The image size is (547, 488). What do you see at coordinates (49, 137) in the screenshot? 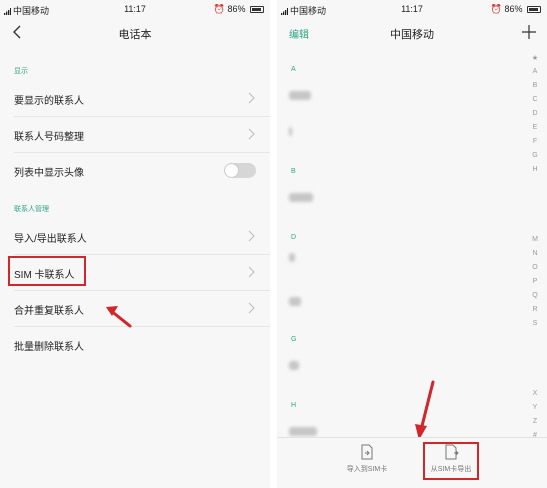
I see `row-label: 联系人号码整理` at bounding box center [49, 137].